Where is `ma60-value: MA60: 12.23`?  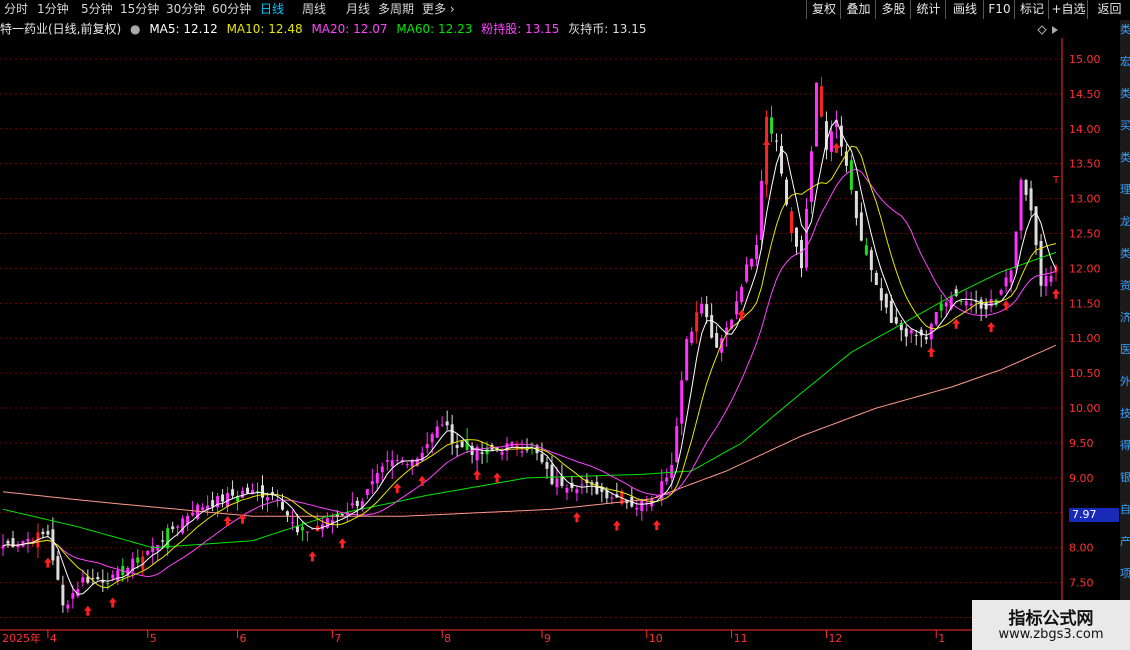 ma60-value: MA60: 12.23 is located at coordinates (434, 29).